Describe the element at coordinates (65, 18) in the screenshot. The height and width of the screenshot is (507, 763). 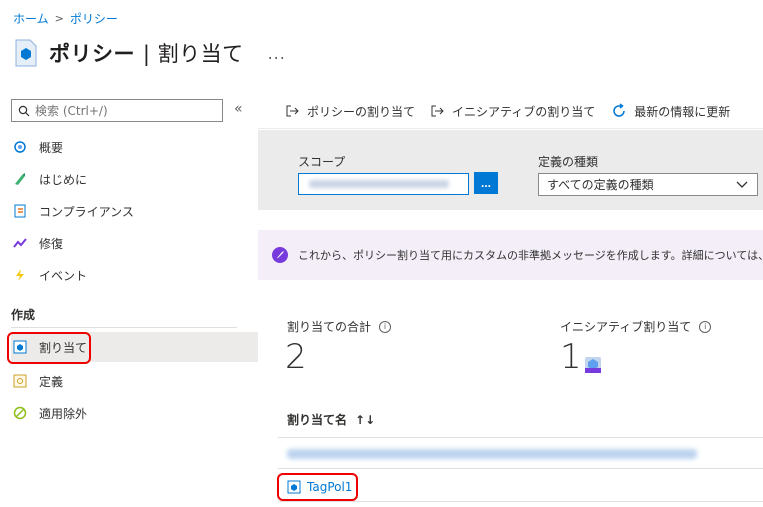
I see `breadcrumb: ホーム > ポリシー` at that location.